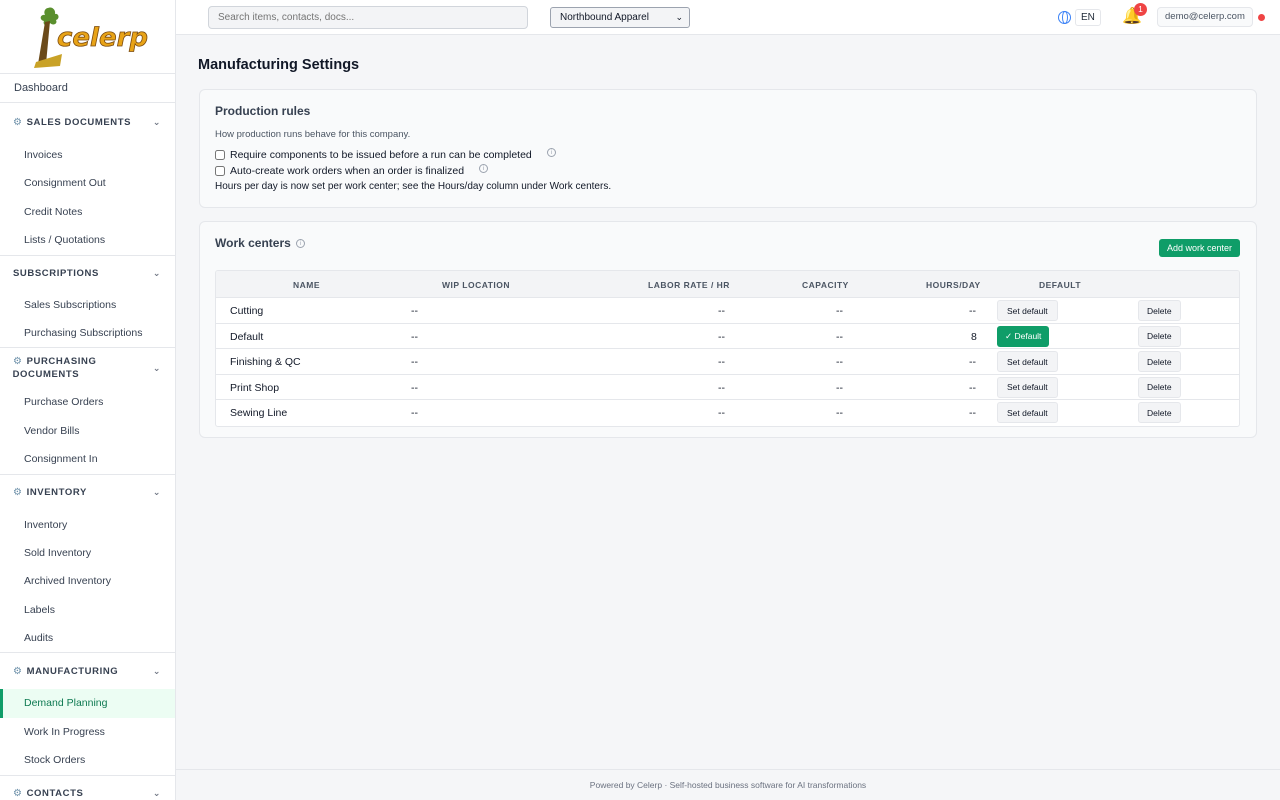  I want to click on cell-name: Print Shop, so click(255, 387).